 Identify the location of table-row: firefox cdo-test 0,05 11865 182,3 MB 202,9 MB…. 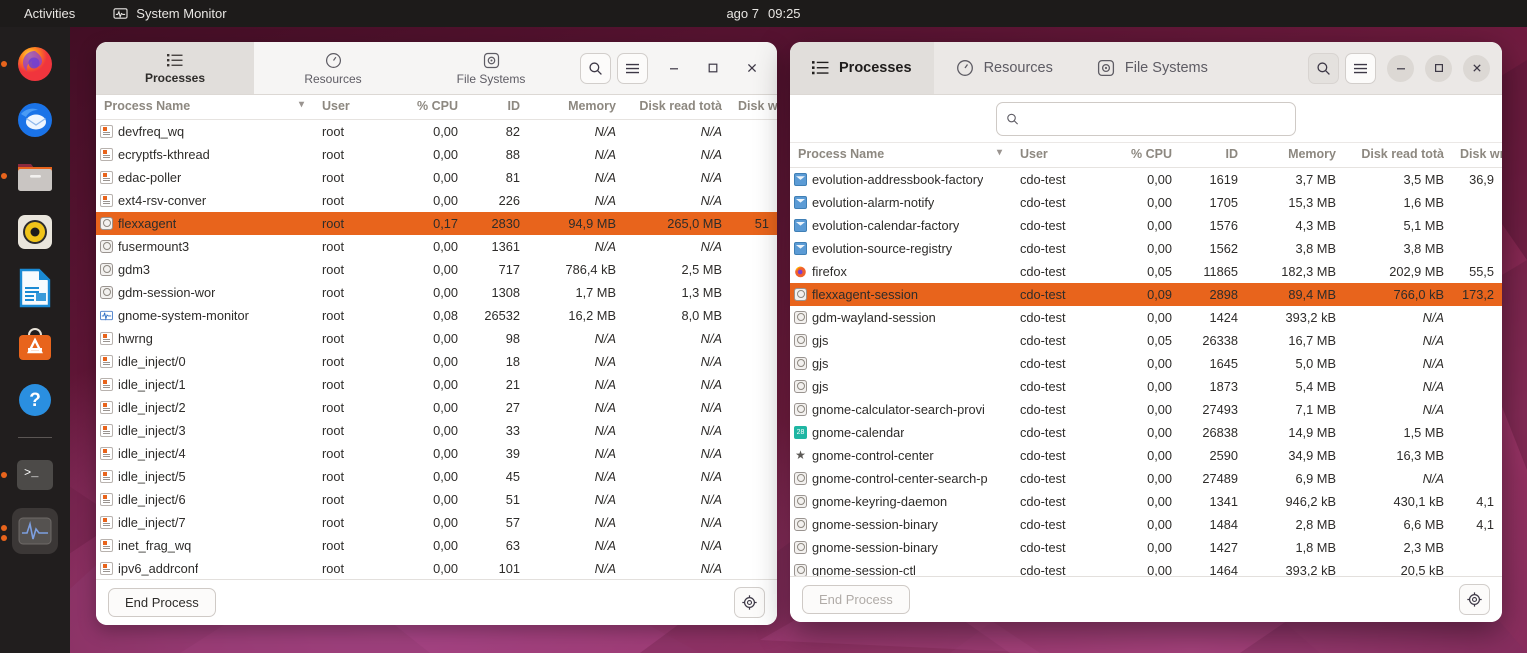
(1146, 271).